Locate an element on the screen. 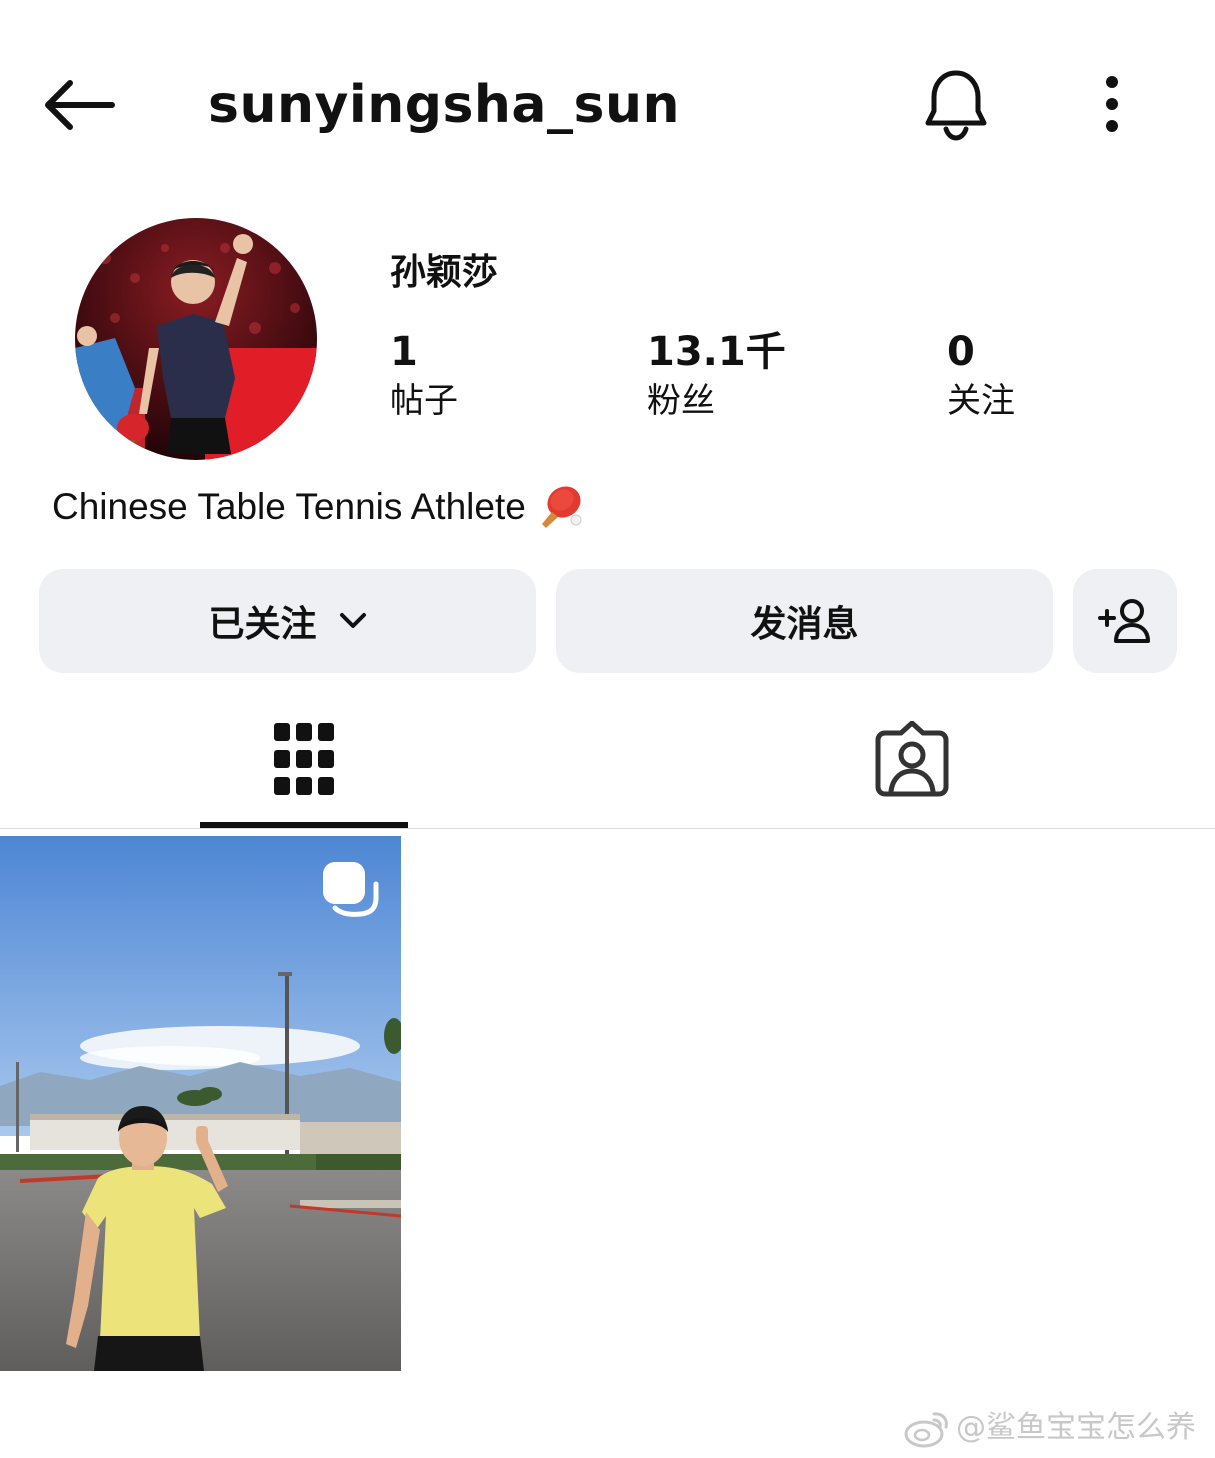  followers-count: 13.1千 粉丝 is located at coordinates (716, 376).